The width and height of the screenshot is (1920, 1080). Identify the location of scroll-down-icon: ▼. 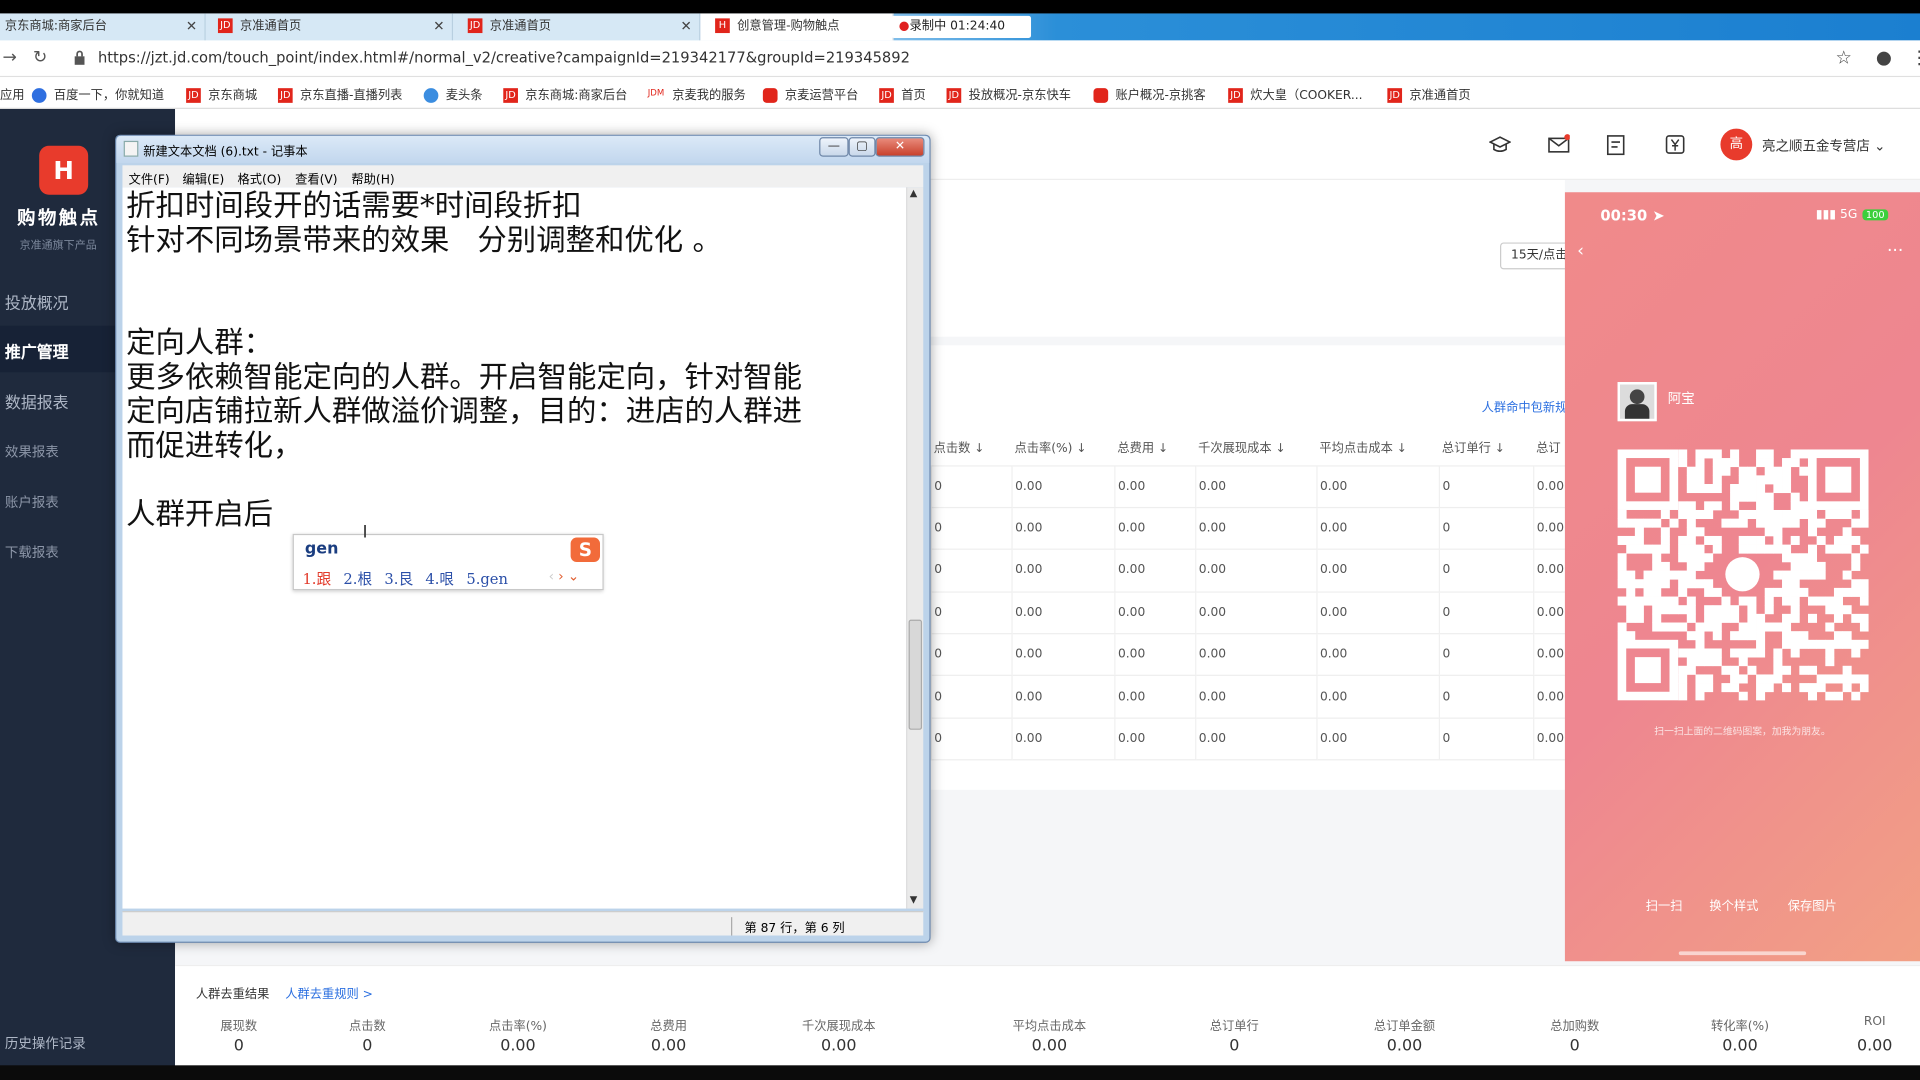
(914, 899).